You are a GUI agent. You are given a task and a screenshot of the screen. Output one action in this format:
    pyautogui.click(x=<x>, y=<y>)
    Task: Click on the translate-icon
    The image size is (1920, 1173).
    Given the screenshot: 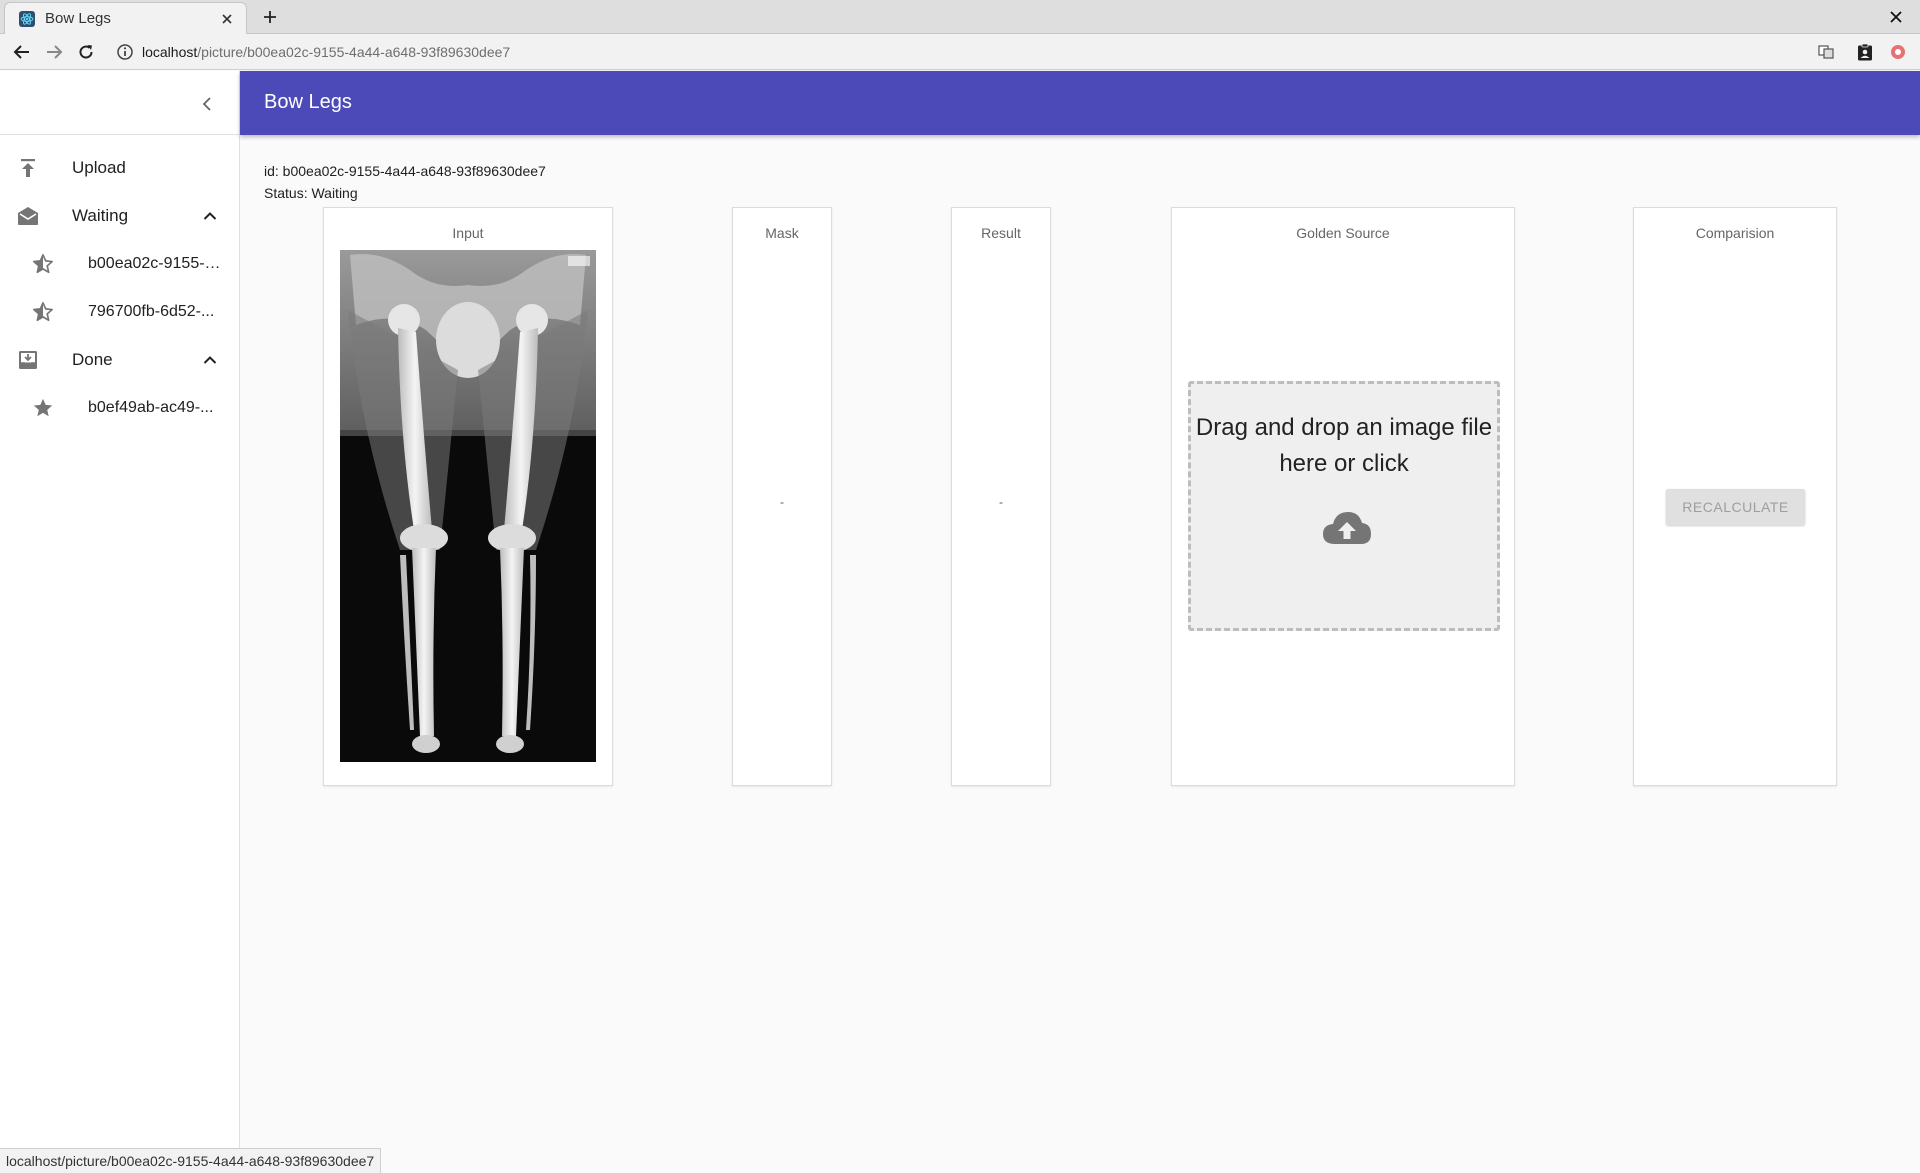 What is the action you would take?
    pyautogui.click(x=1826, y=52)
    